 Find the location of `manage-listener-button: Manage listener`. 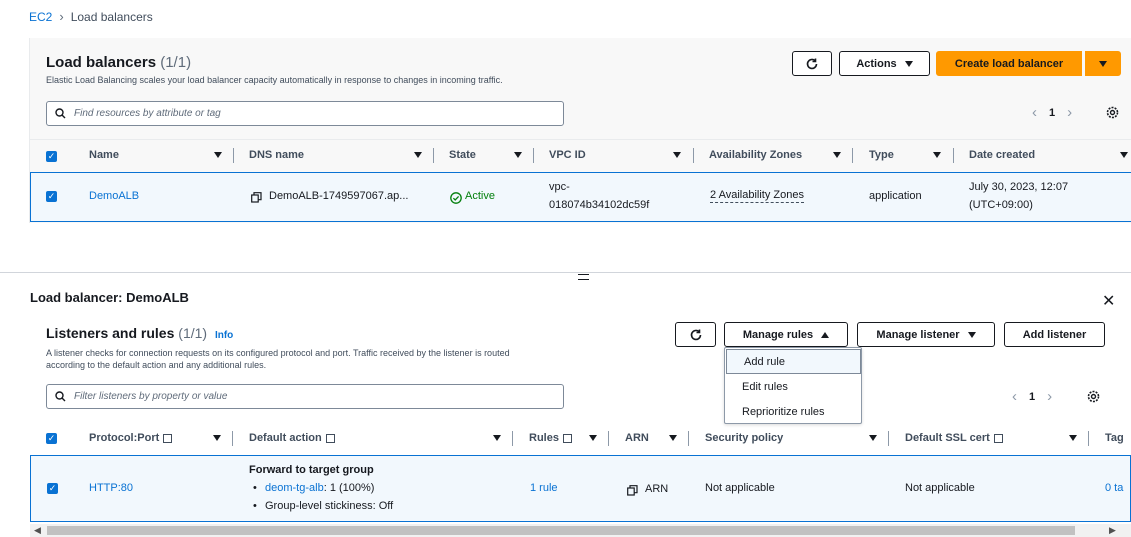

manage-listener-button: Manage listener is located at coordinates (926, 334).